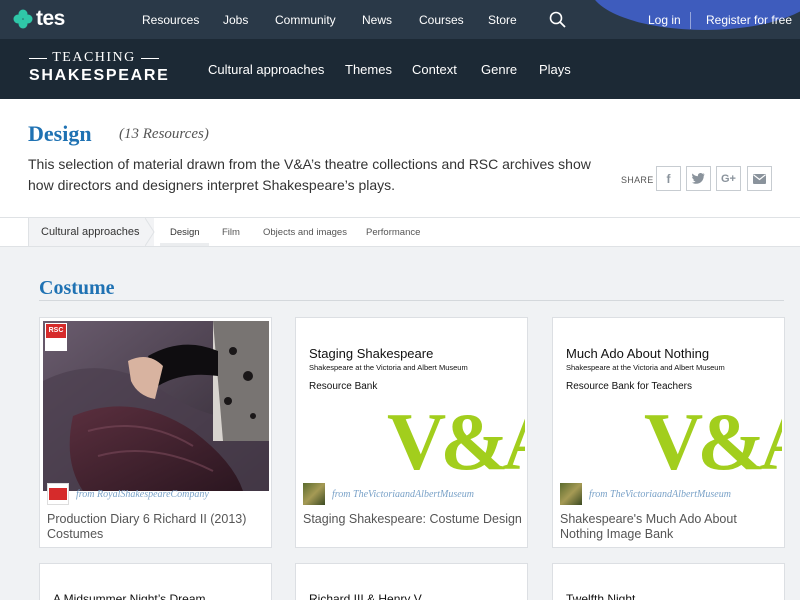 Image resolution: width=800 pixels, height=600 pixels. What do you see at coordinates (235, 20) in the screenshot?
I see `tes-nav-jobs: Jobs` at bounding box center [235, 20].